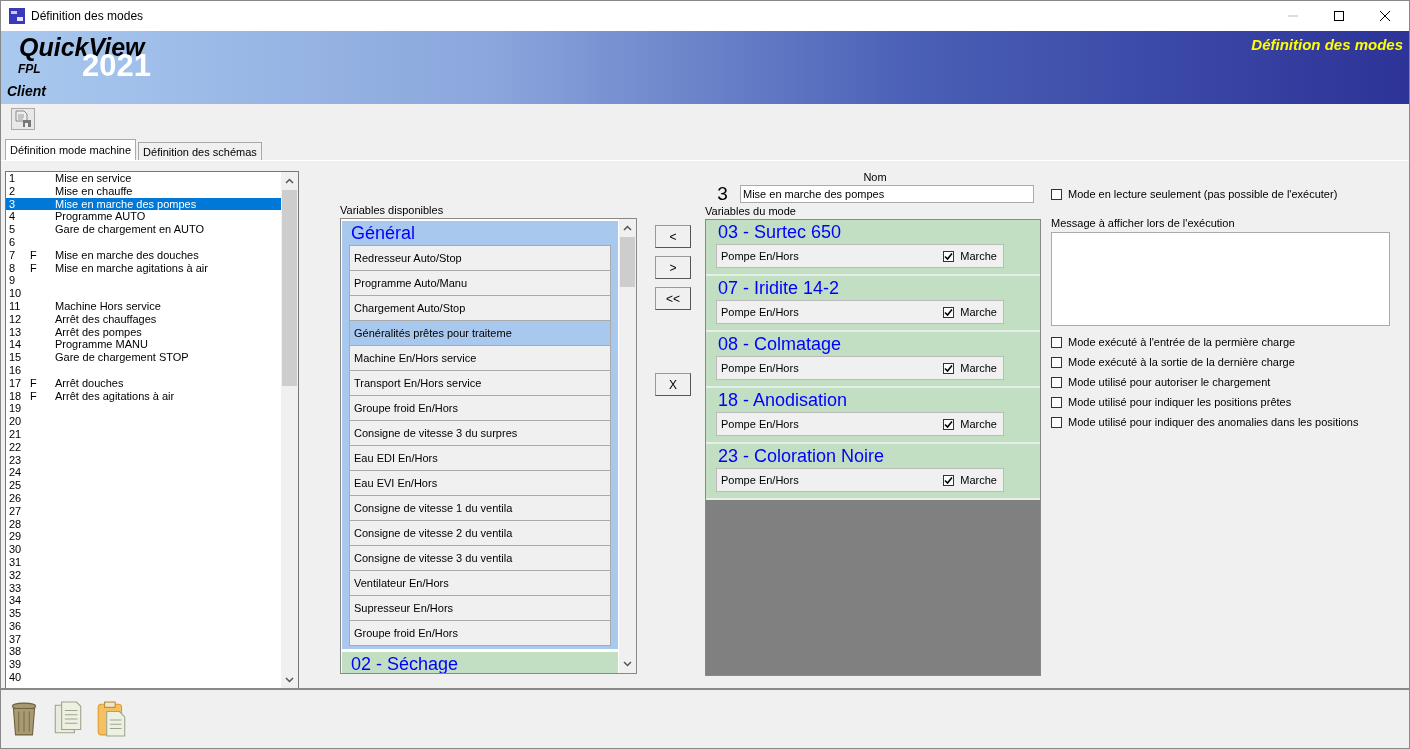 This screenshot has height=749, width=1410. I want to click on group-title: 18 - Anodisation, so click(783, 400).